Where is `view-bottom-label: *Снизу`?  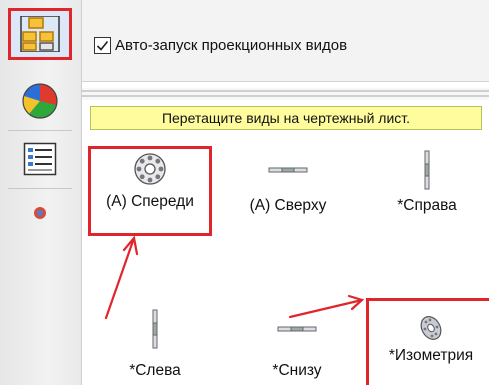
view-bottom-label: *Снизу is located at coordinates (297, 370).